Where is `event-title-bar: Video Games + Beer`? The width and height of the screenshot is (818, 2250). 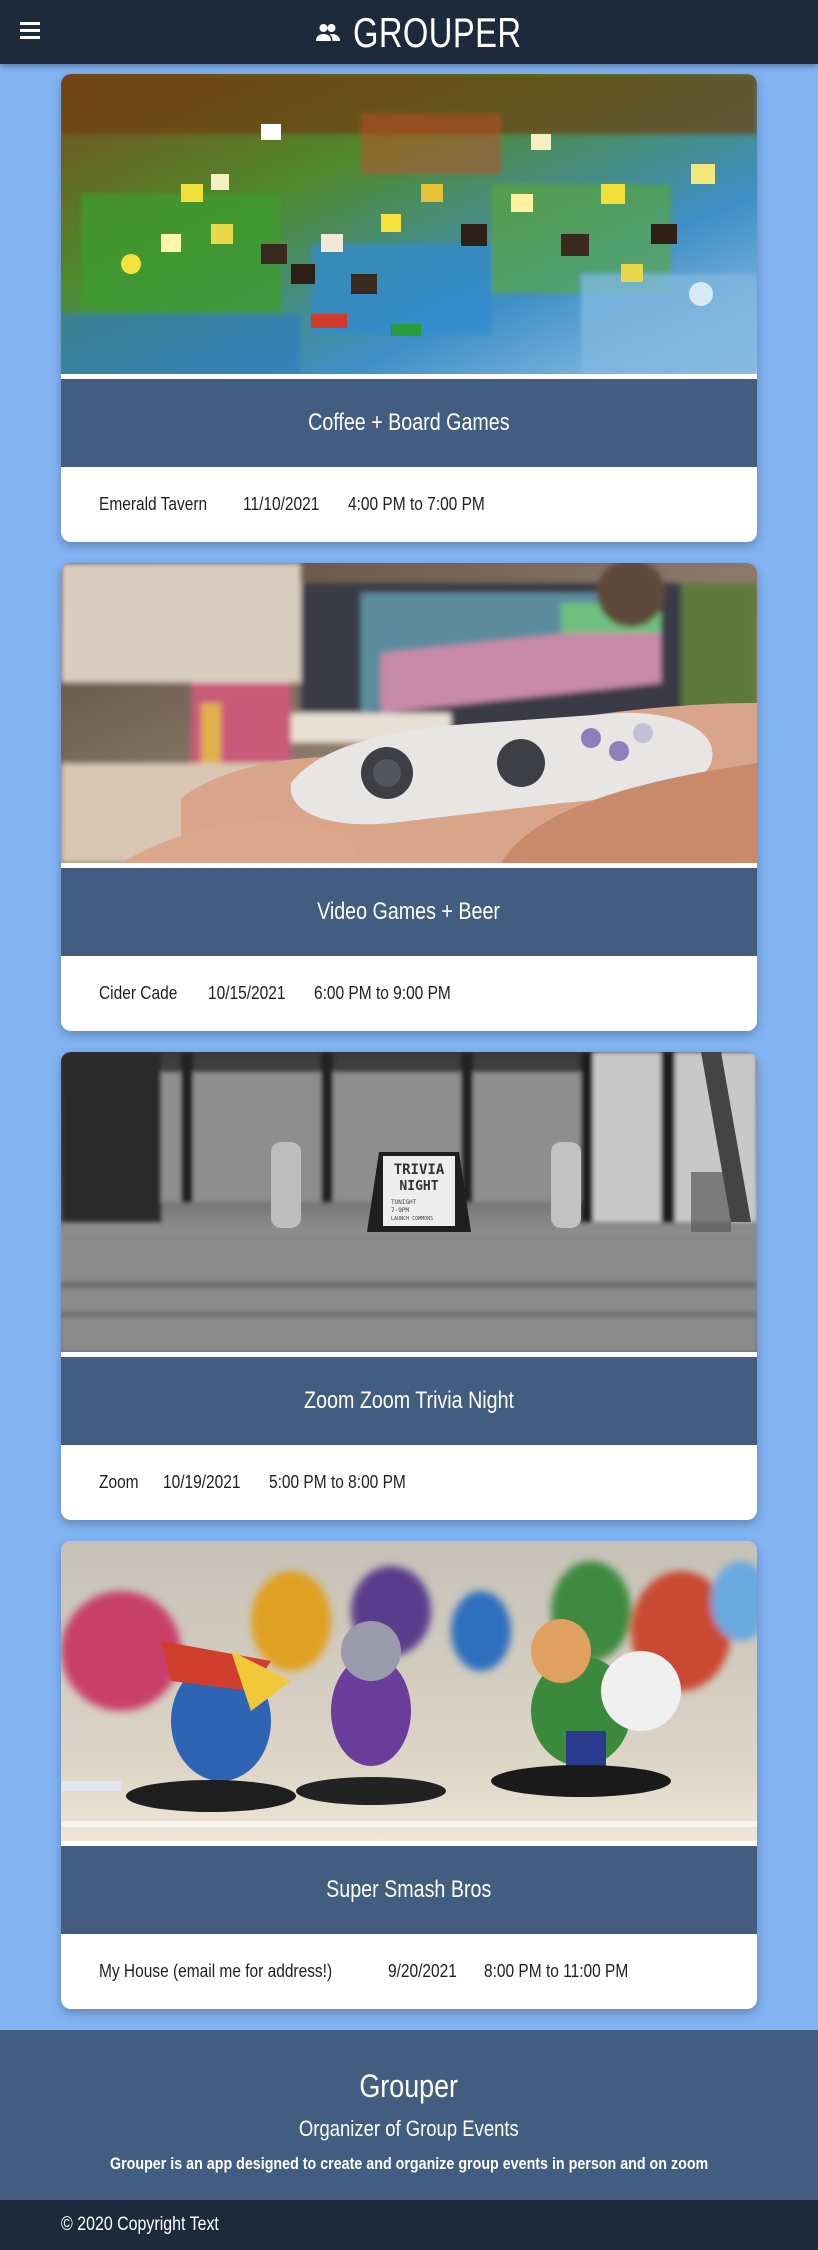 event-title-bar: Video Games + Beer is located at coordinates (409, 912).